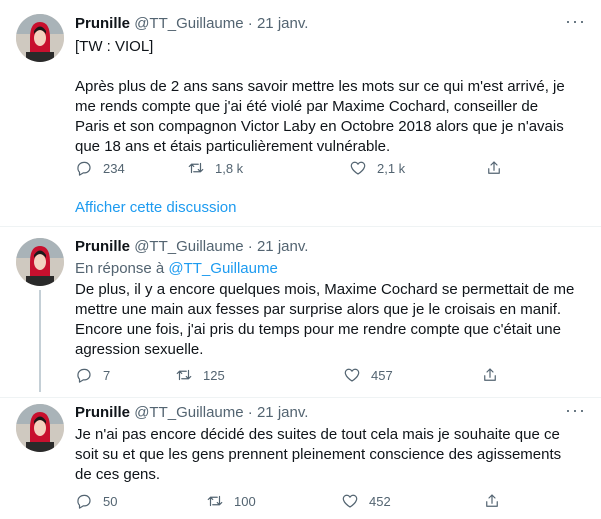 The image size is (601, 519). Describe the element at coordinates (295, 168) in the screenshot. I see `tweet-actions: 234 1,8 k 2,1 k` at that location.